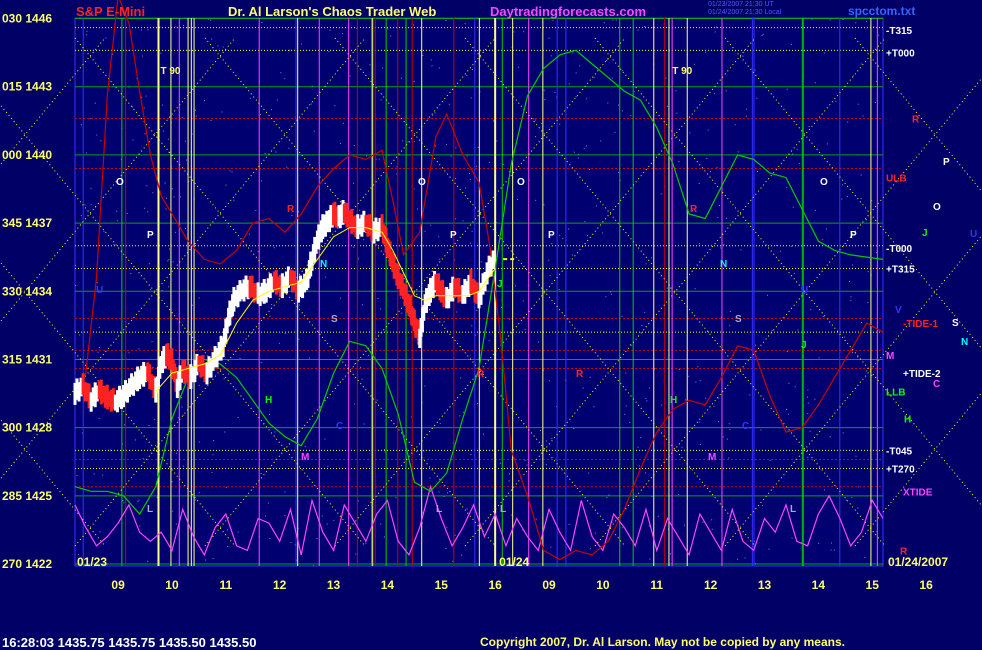  I want to click on end-date-label: 01/24/2007, so click(918, 562).